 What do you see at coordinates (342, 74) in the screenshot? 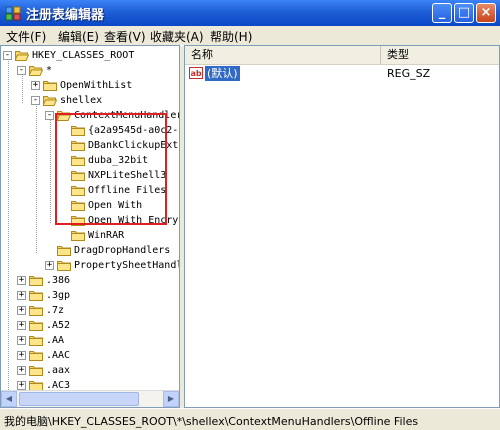
I see `list-item: ab (默认) REG_SZ` at bounding box center [342, 74].